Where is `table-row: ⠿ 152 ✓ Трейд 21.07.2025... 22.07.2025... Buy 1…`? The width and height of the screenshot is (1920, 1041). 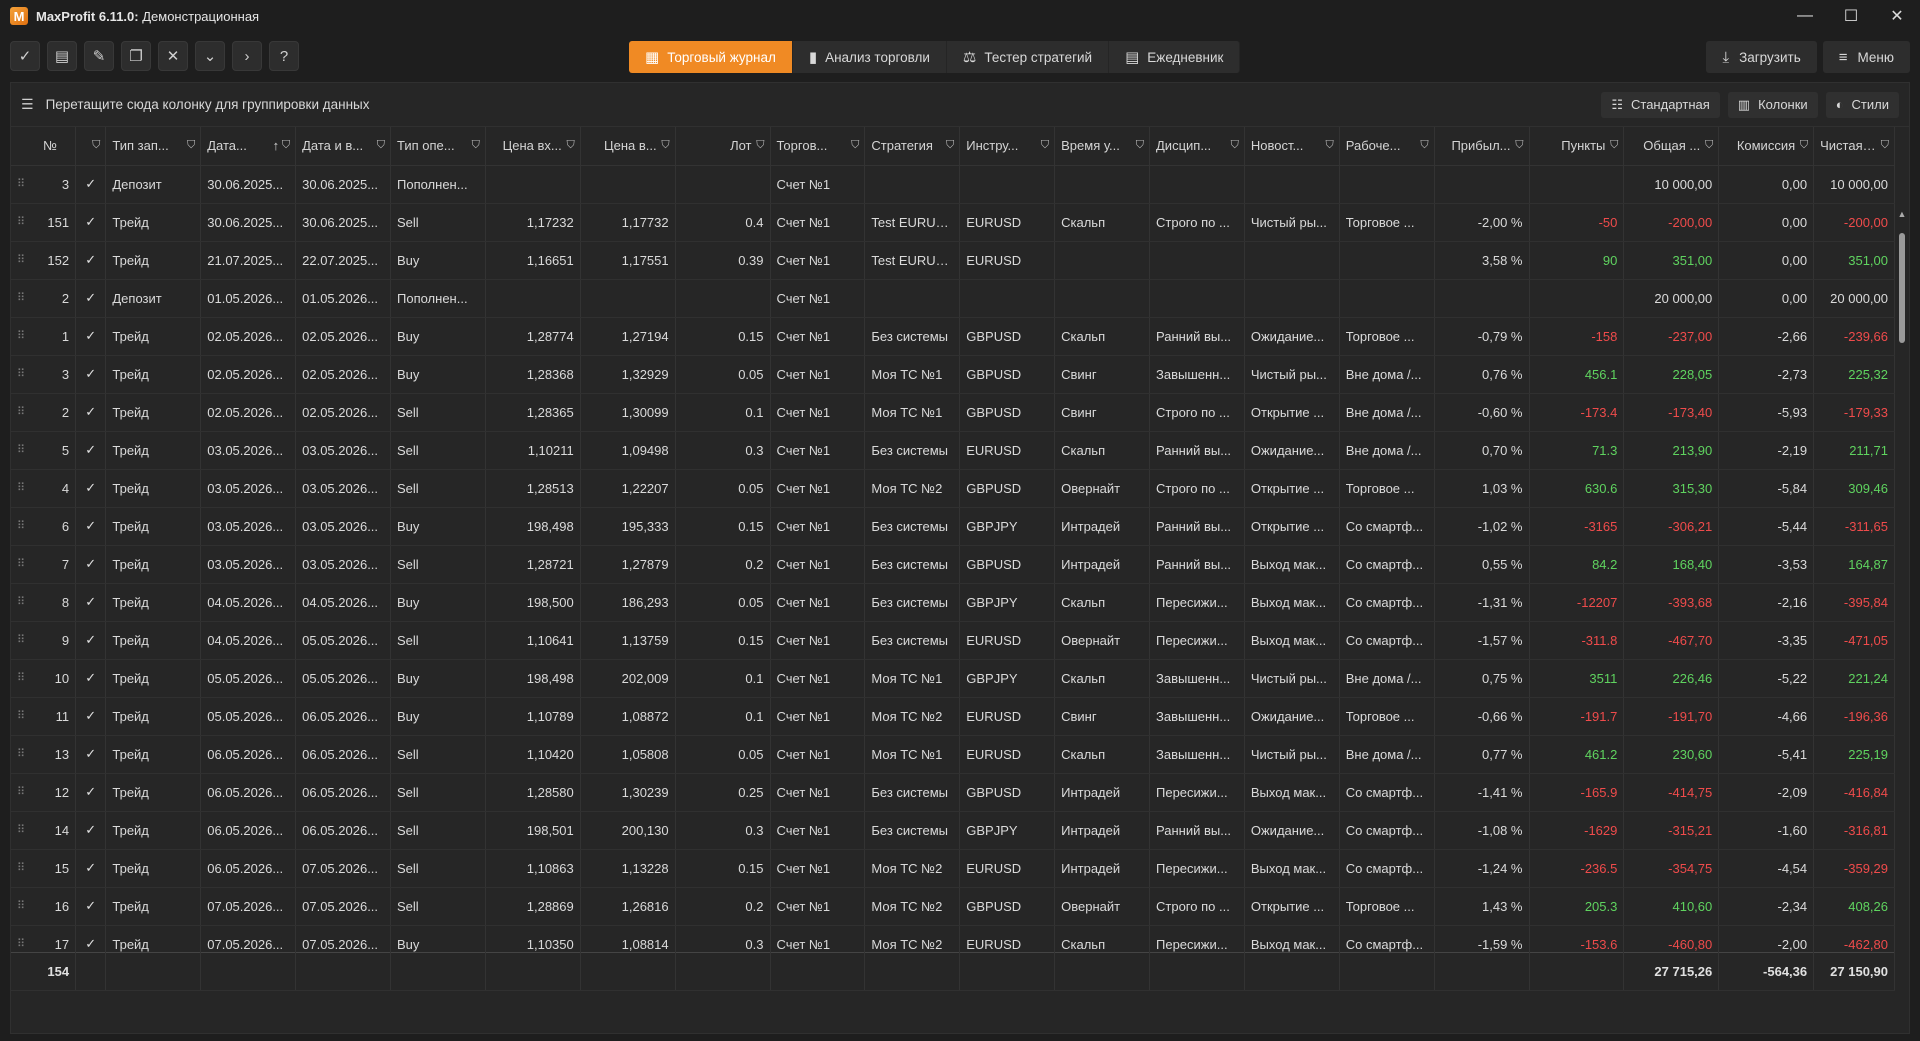 table-row: ⠿ 152 ✓ Трейд 21.07.2025... 22.07.2025... Buy 1… is located at coordinates (953, 260).